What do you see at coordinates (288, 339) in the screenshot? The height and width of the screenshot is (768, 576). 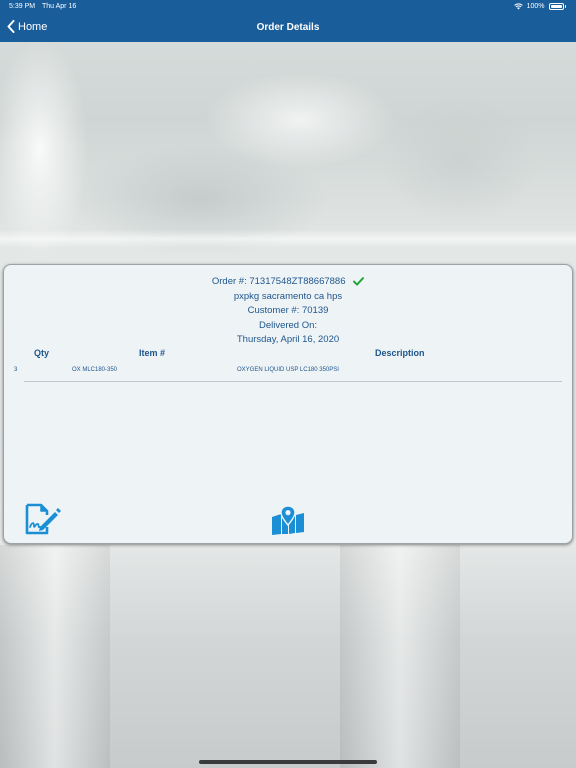 I see `delivered-date: Thursday, April 16, 2020` at bounding box center [288, 339].